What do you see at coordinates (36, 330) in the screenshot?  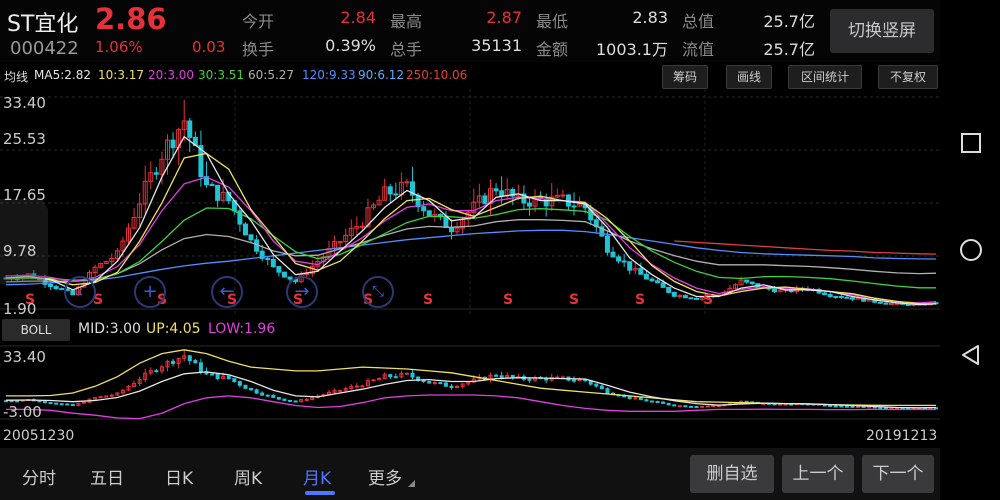 I see `indicator-selector: BOLL` at bounding box center [36, 330].